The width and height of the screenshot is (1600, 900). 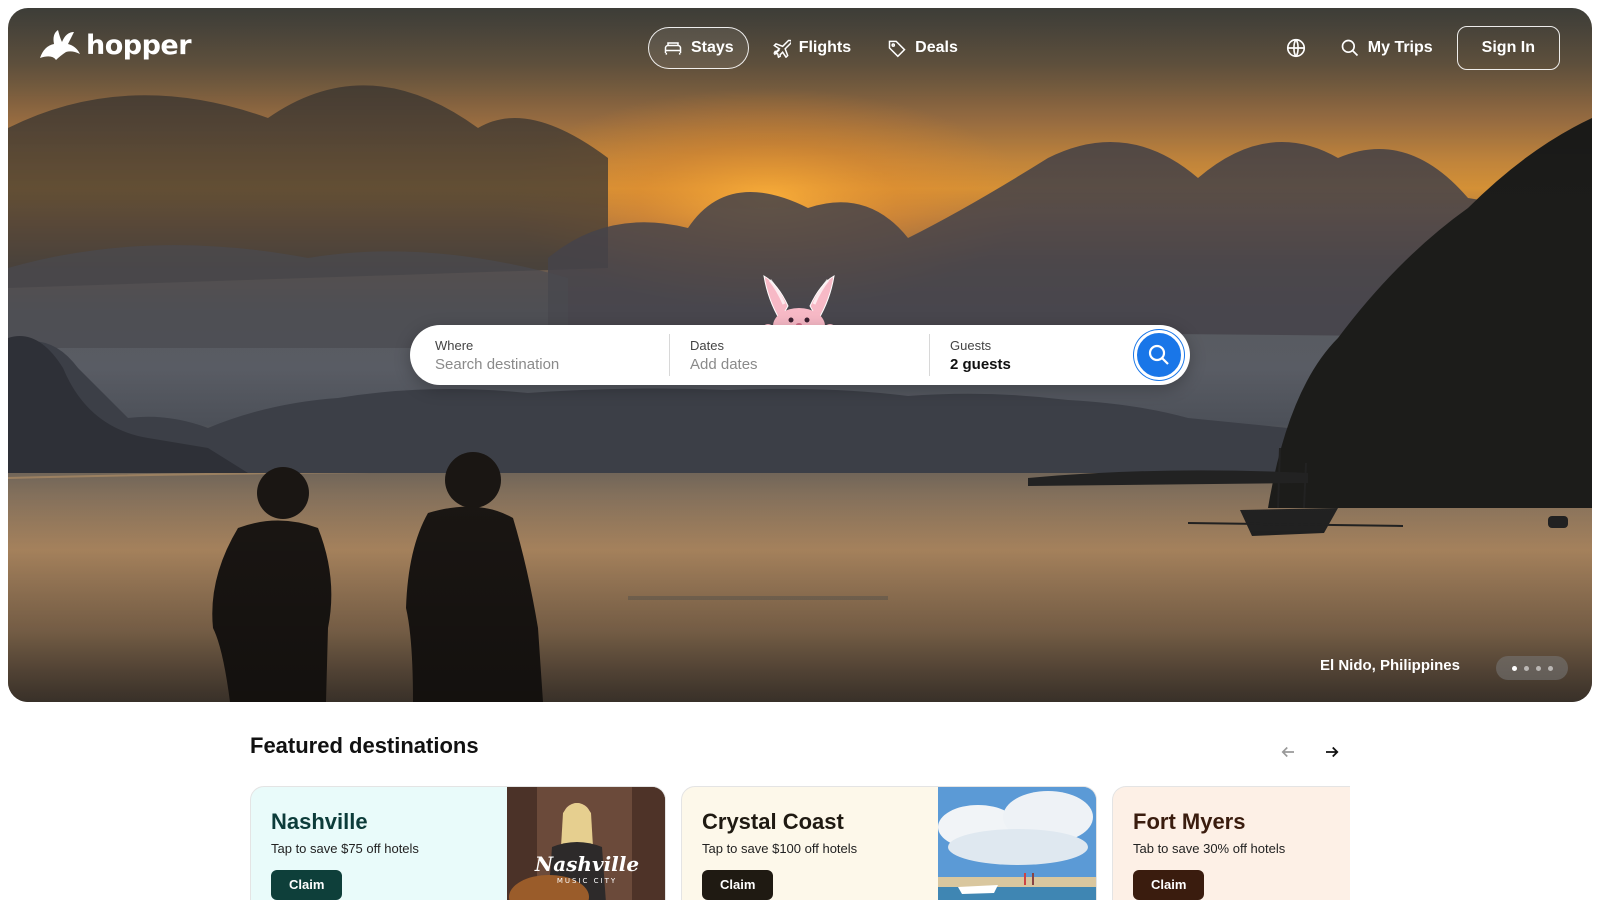 What do you see at coordinates (773, 821) in the screenshot?
I see `card-title: Crystal Coast` at bounding box center [773, 821].